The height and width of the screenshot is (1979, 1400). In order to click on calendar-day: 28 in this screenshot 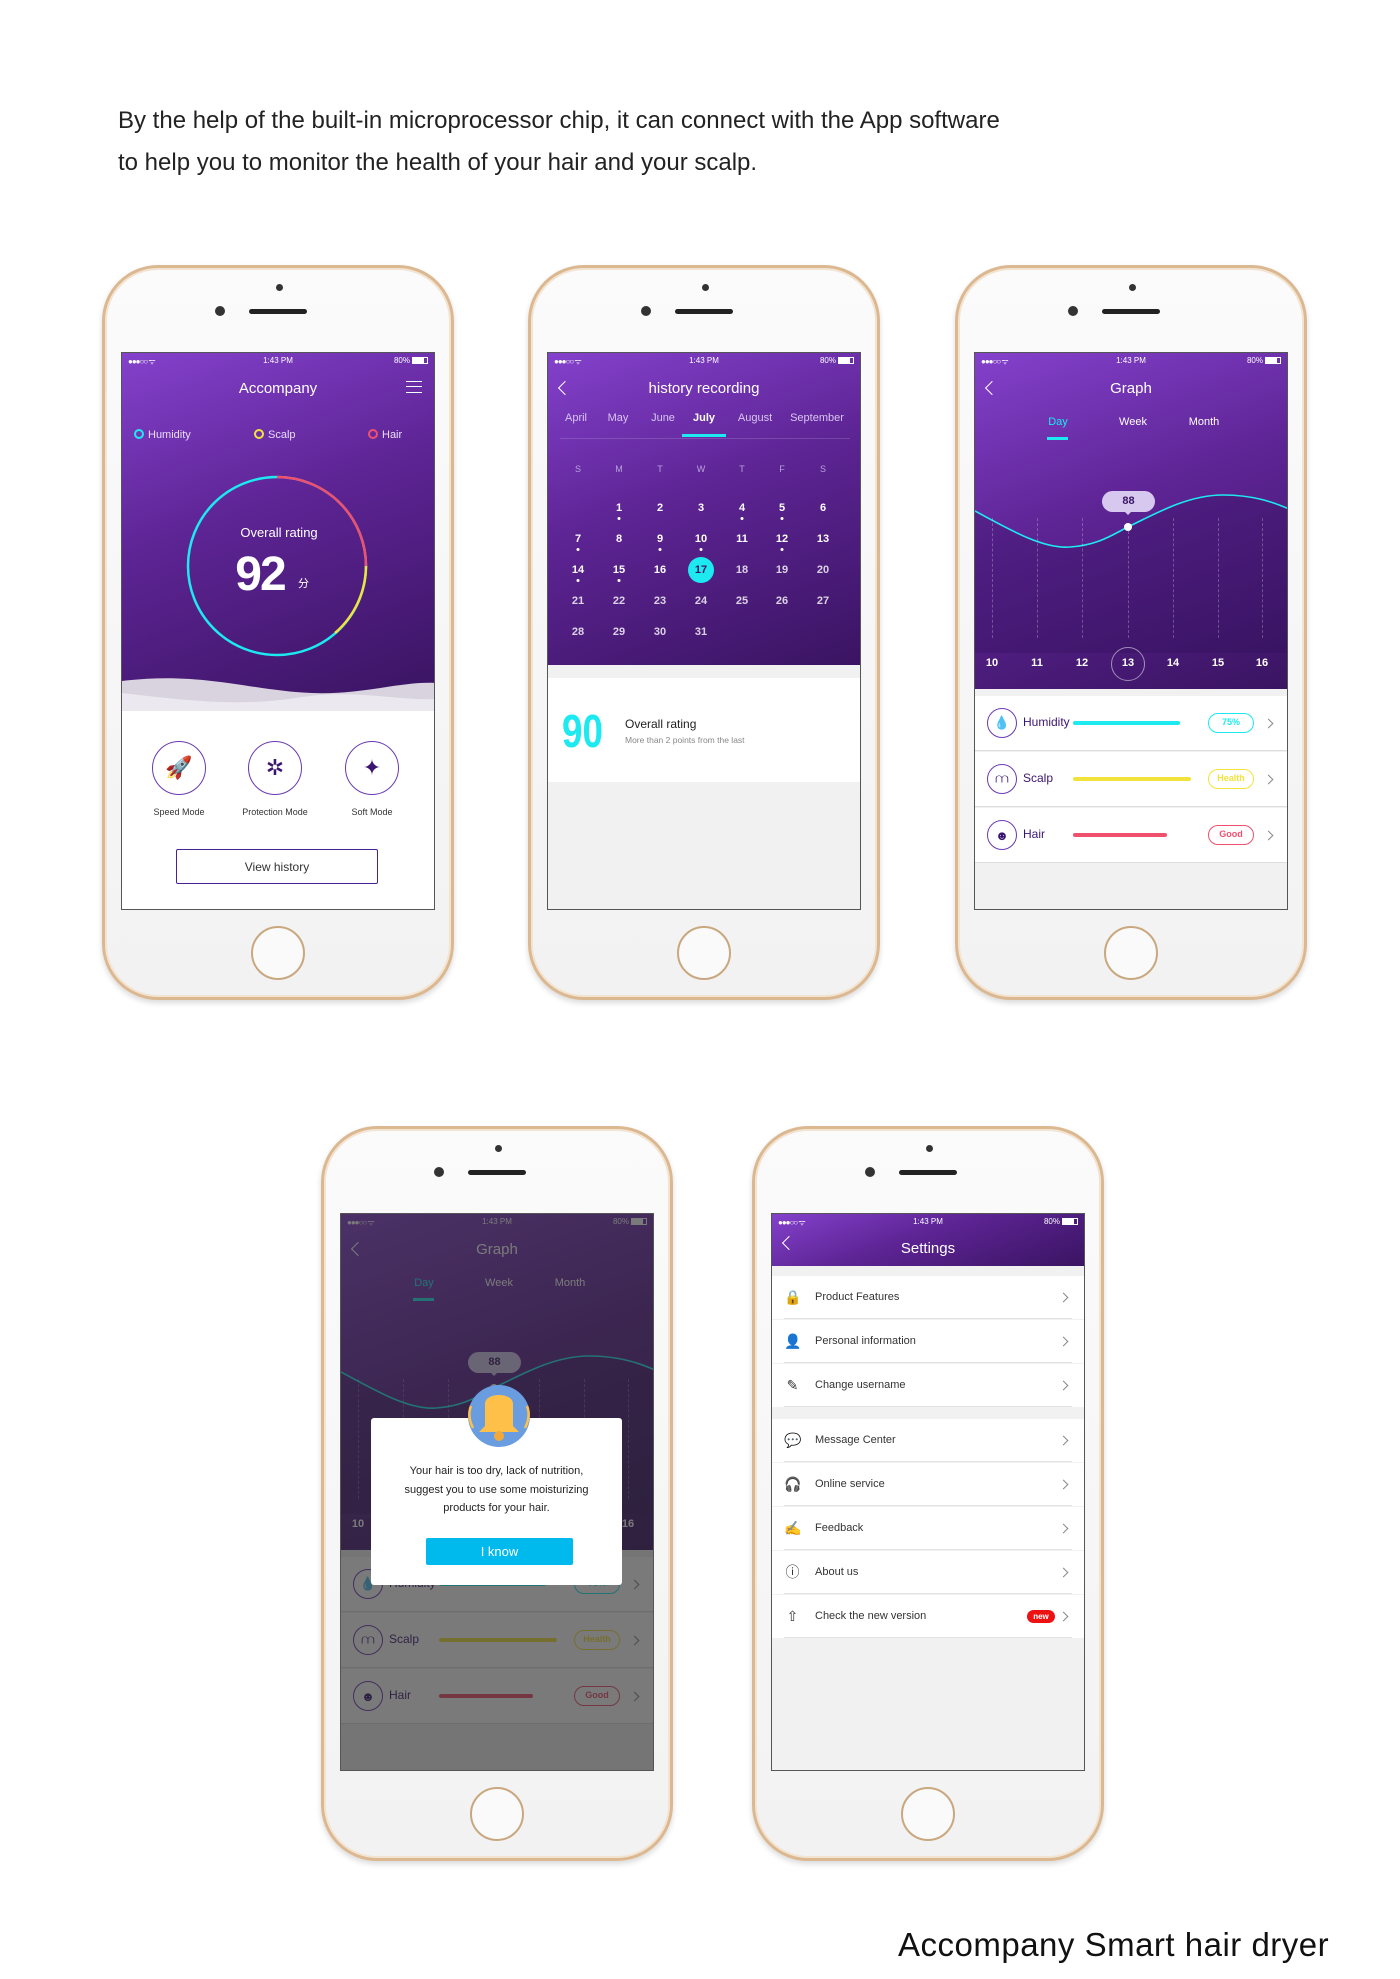, I will do `click(578, 632)`.